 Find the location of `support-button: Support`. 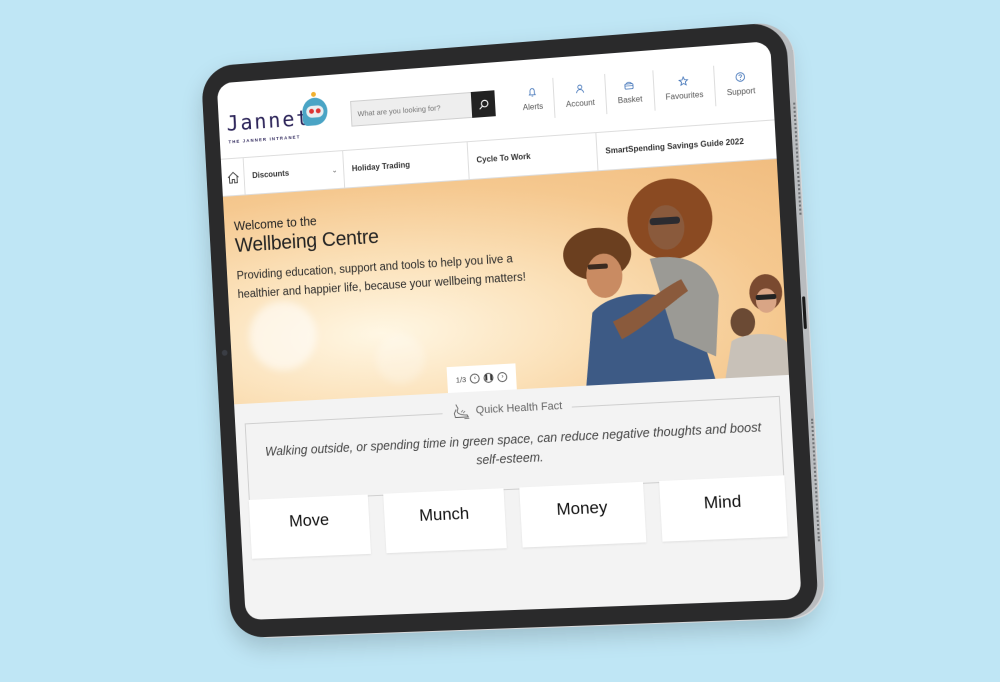

support-button: Support is located at coordinates (740, 84).